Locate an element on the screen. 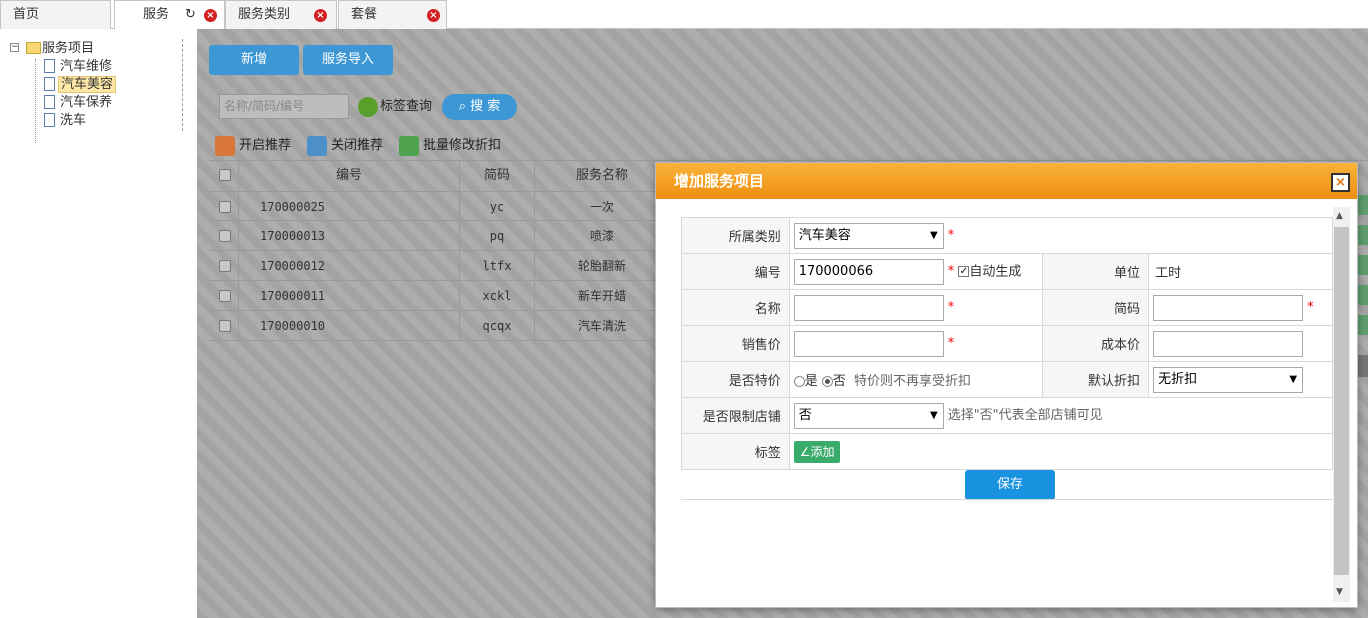 This screenshot has height=618, width=1368. close-recommend-button: 关闭推荐 is located at coordinates (345, 146).